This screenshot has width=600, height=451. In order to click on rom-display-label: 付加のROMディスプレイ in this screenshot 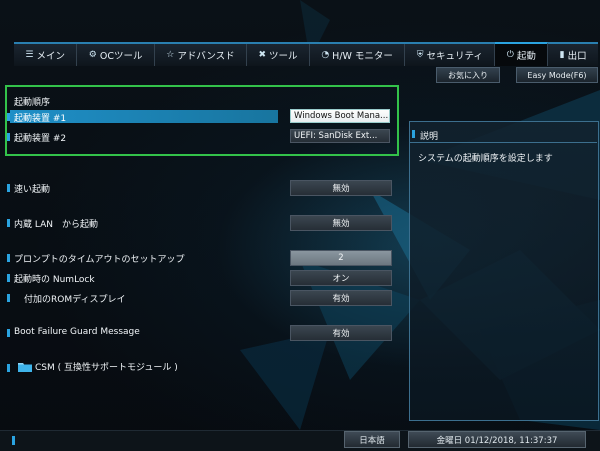, I will do `click(75, 300)`.